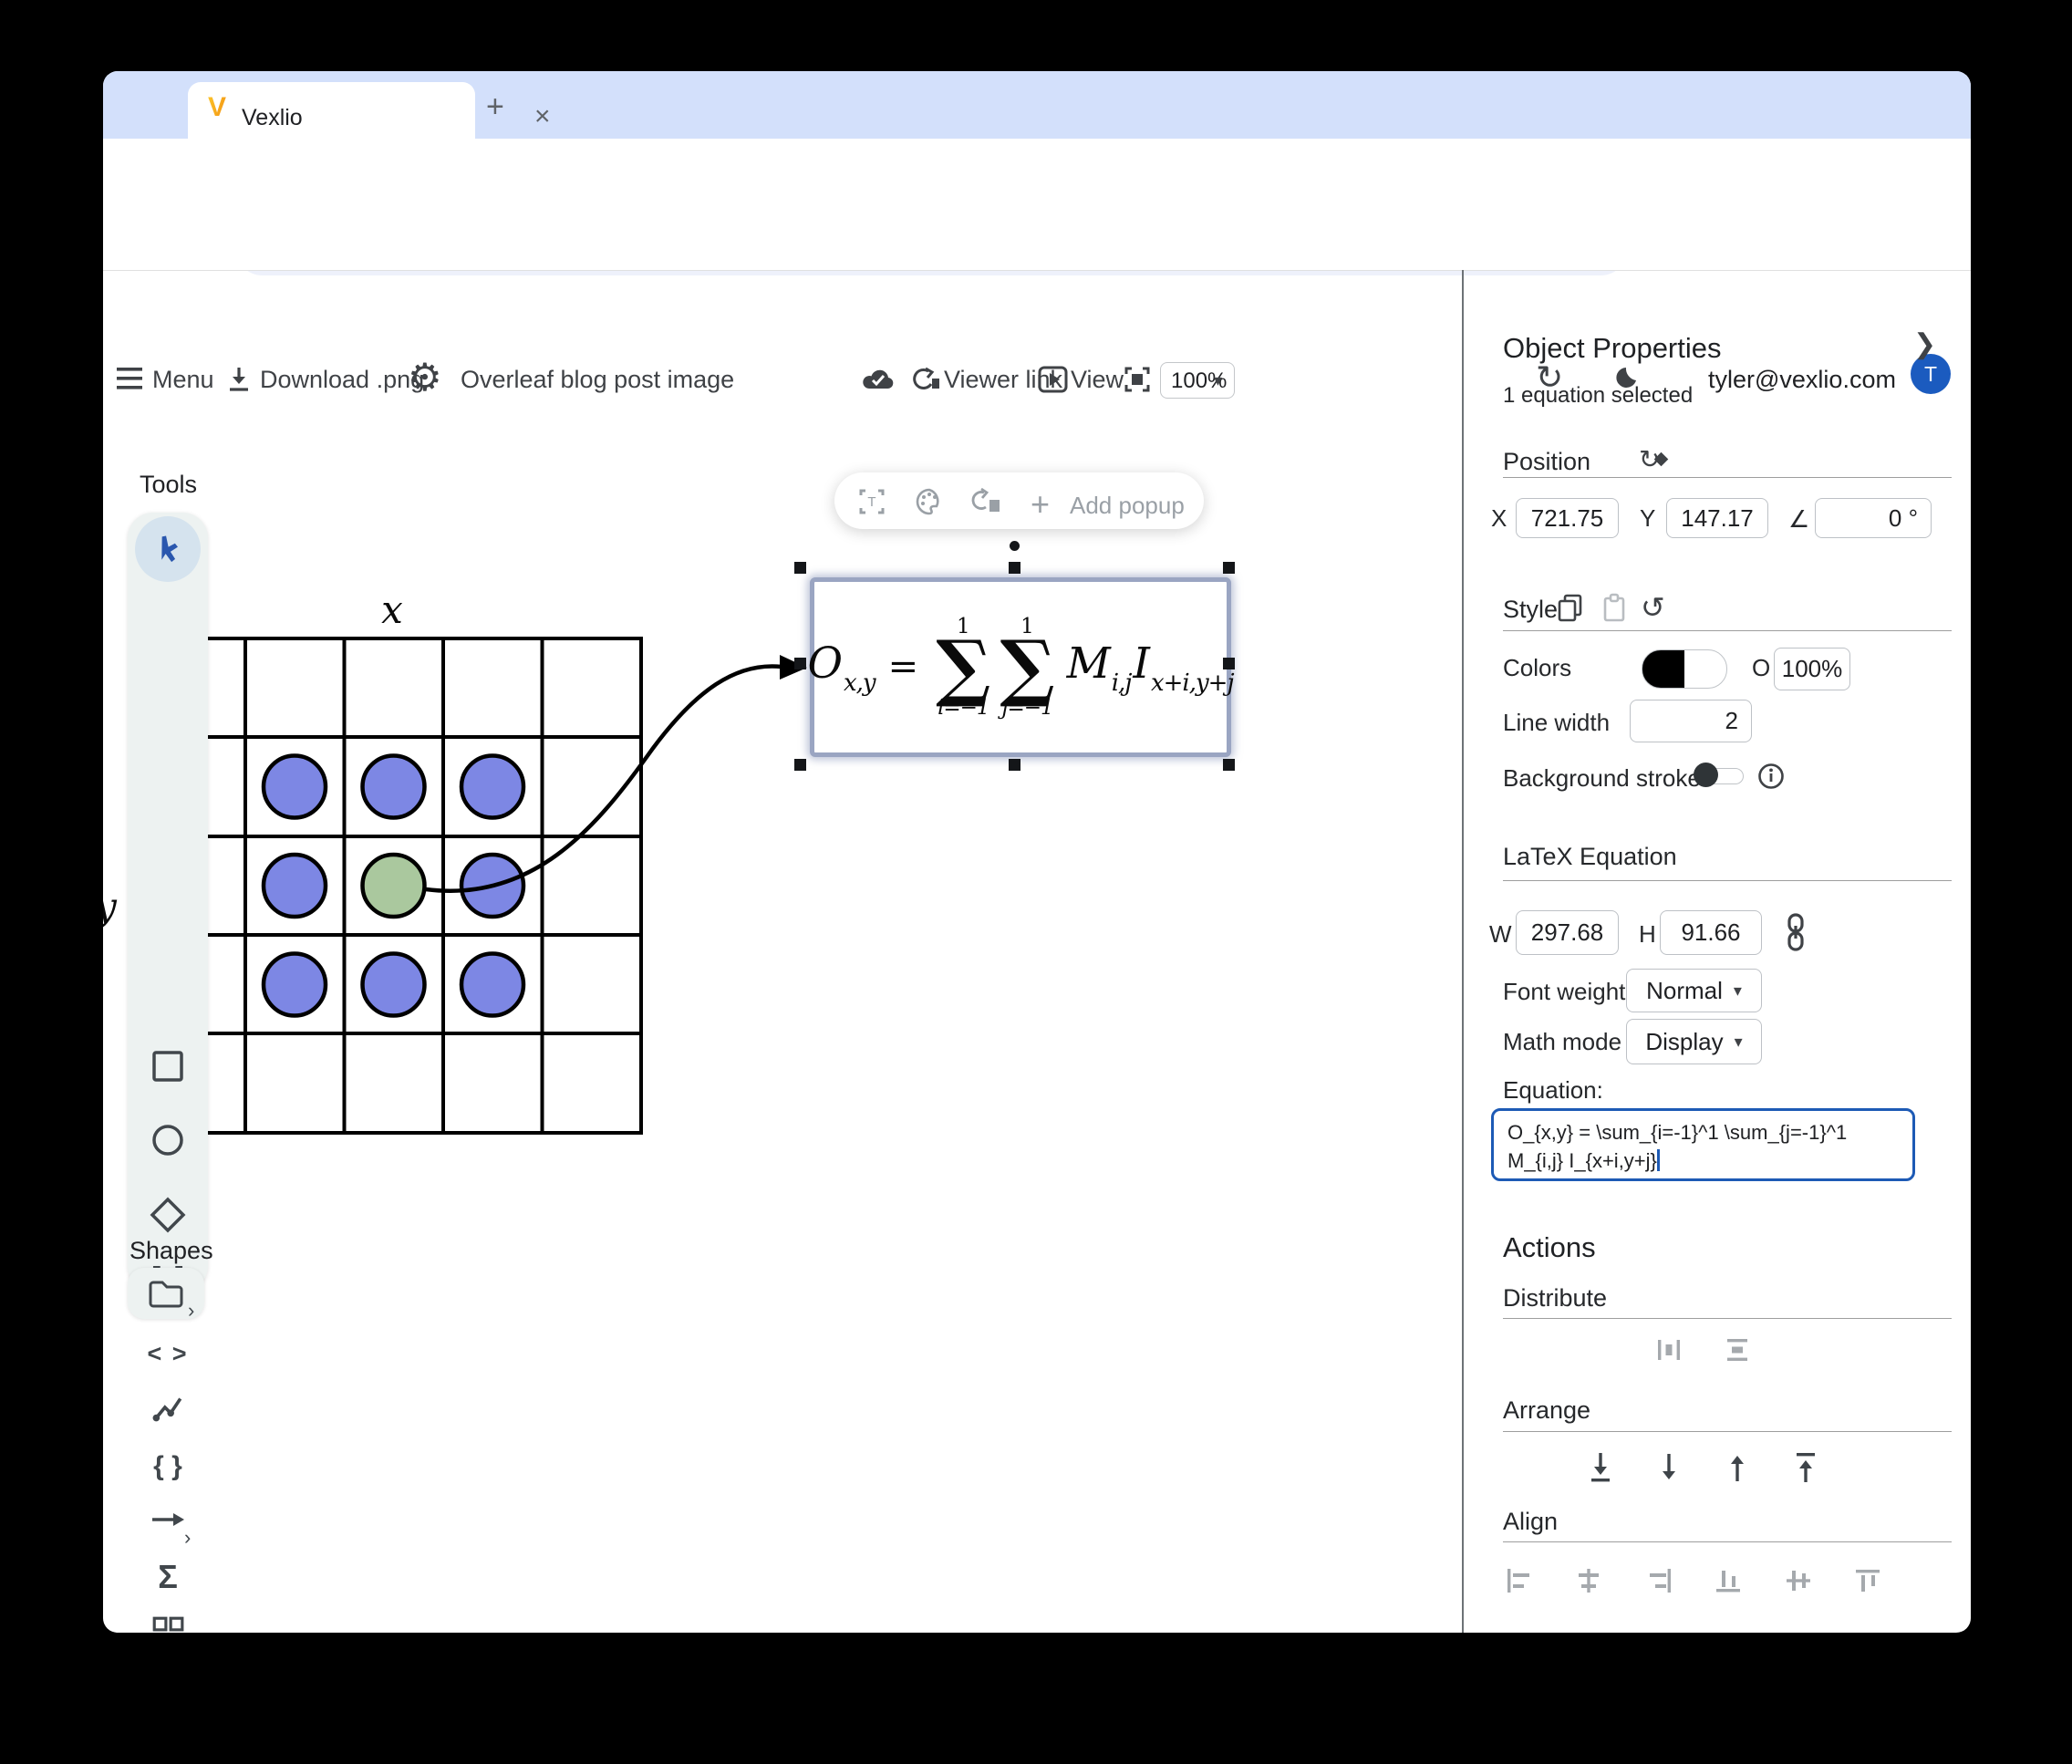  Describe the element at coordinates (800, 765) in the screenshot. I see `selection-handle-sw` at that location.